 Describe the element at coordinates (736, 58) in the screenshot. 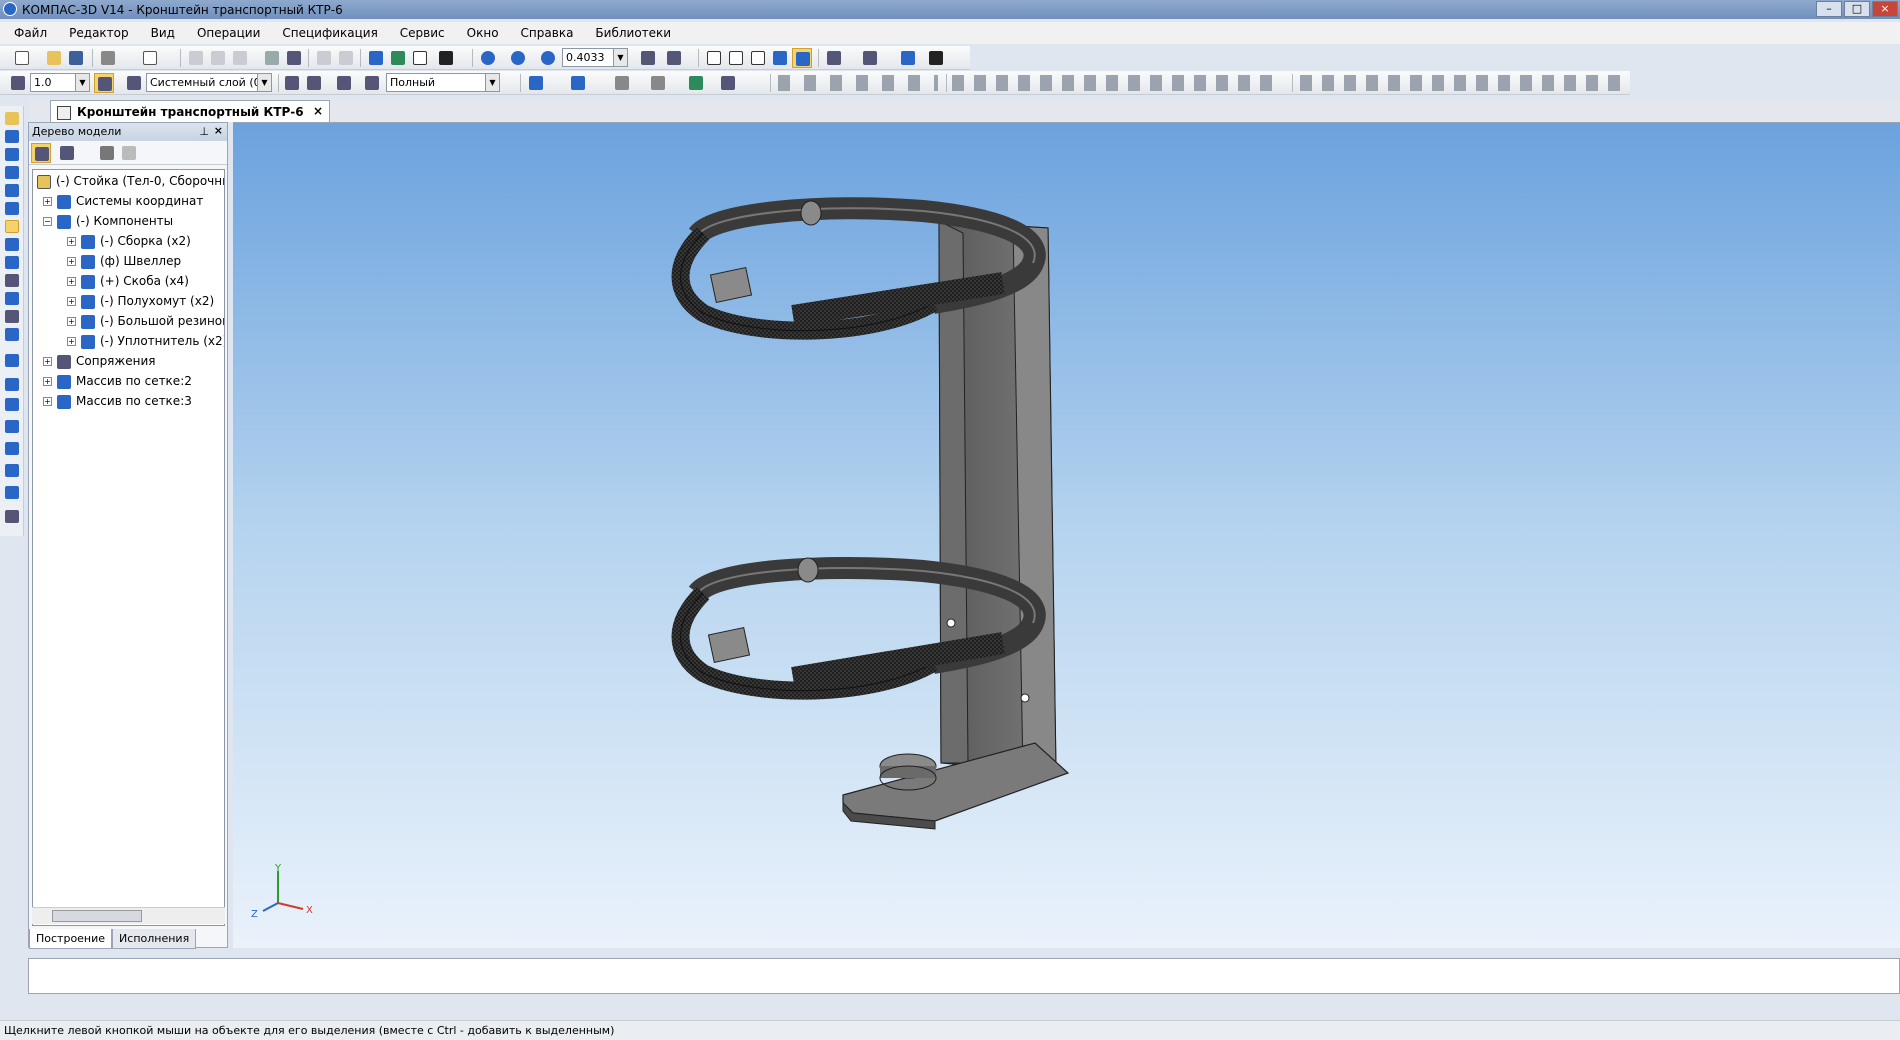

I see `hidden-lines-icon` at that location.